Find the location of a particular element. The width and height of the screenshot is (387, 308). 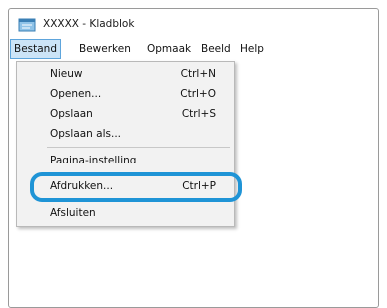

window-title: XXXXX - Kladblok is located at coordinates (89, 24).